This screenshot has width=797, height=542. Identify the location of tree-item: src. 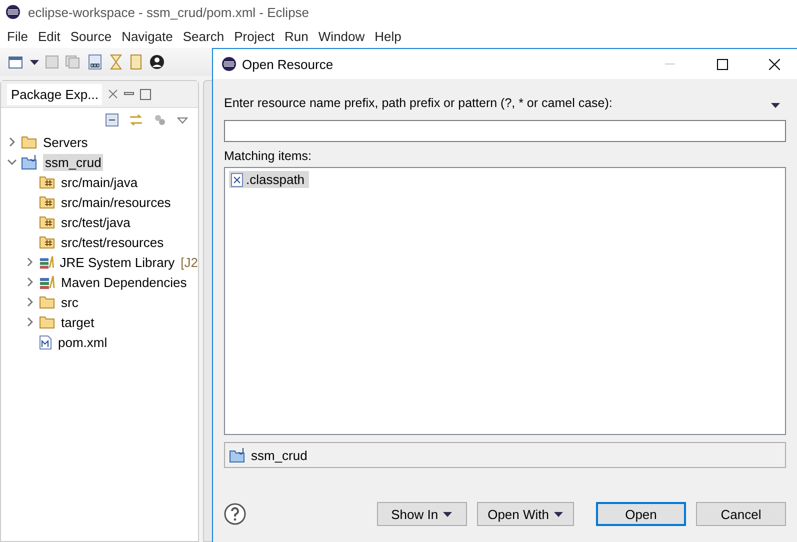
(69, 302).